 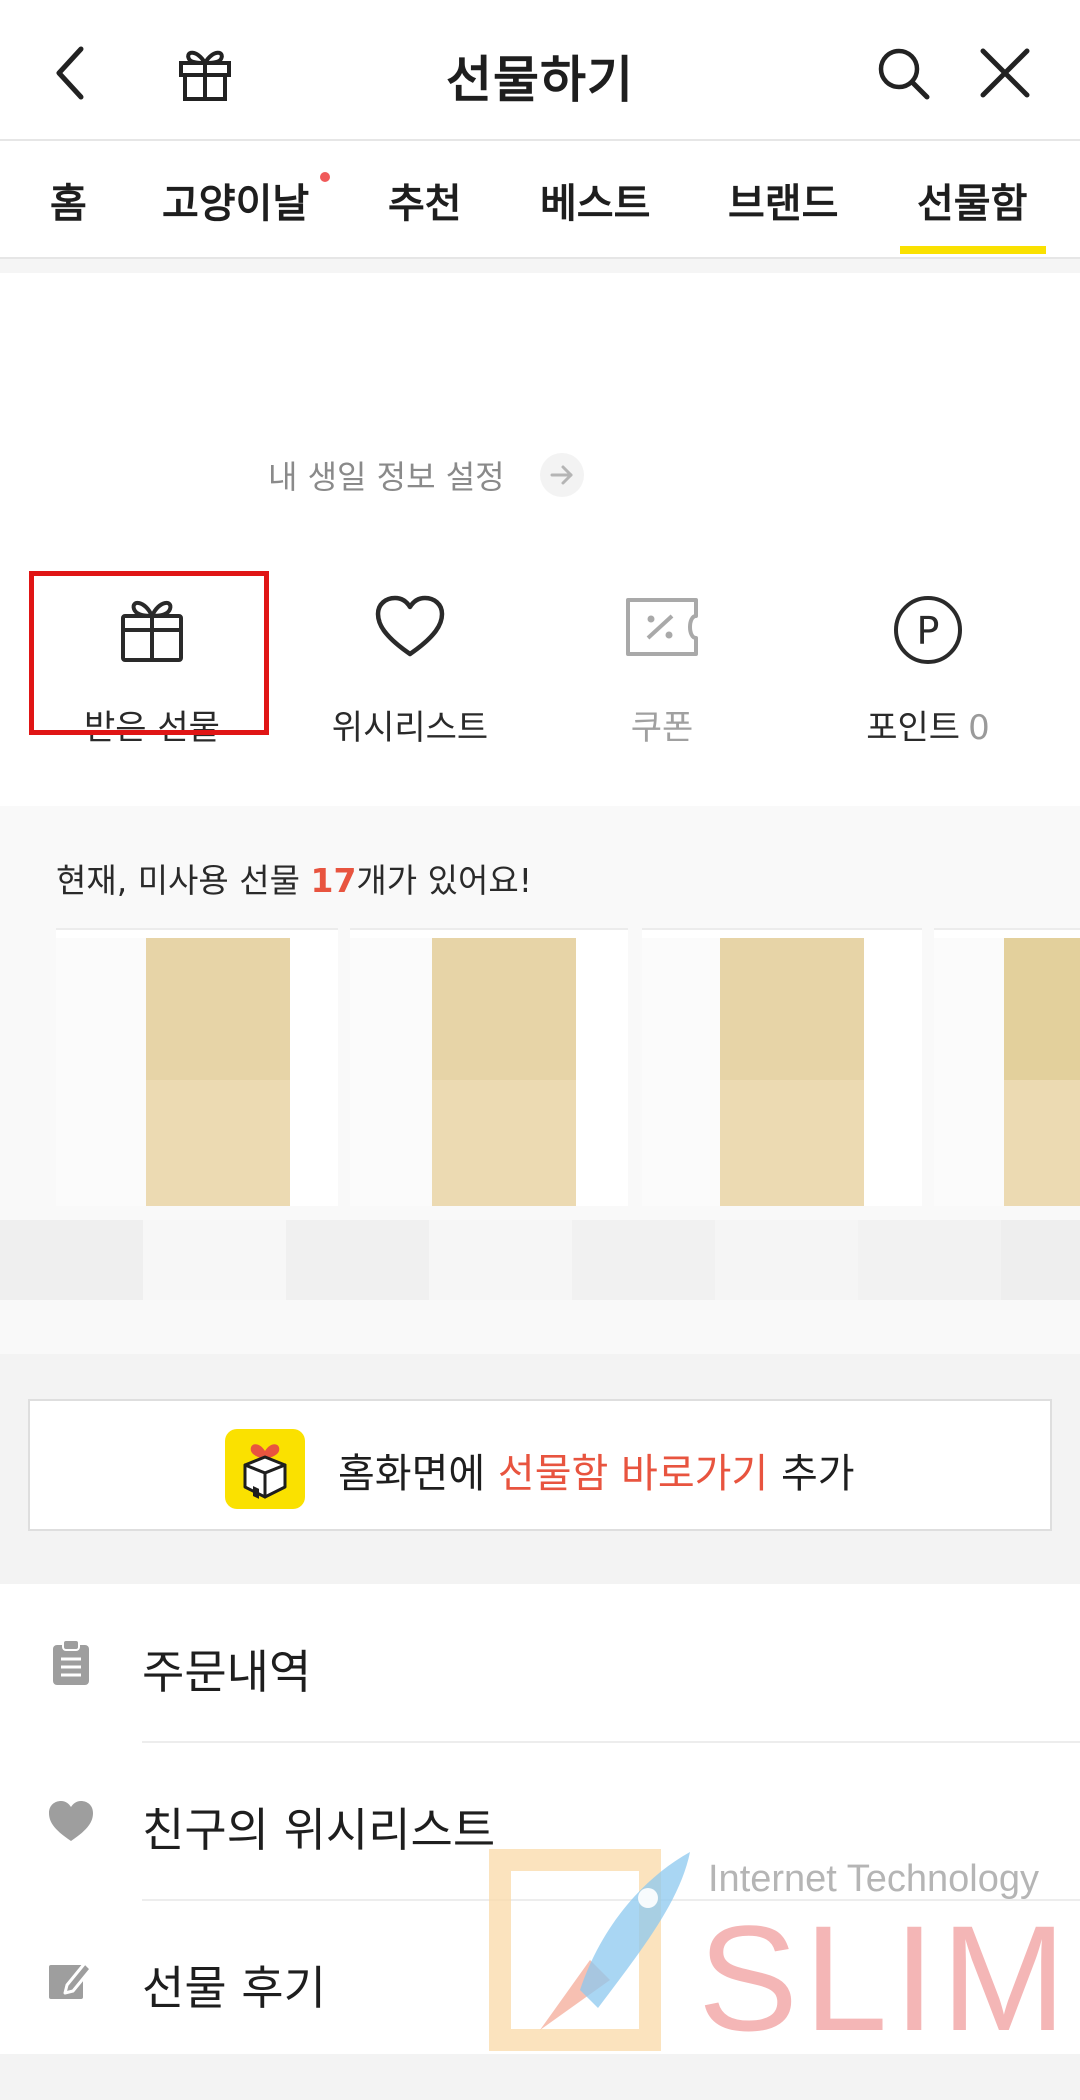 I want to click on tab-home: 홈, so click(x=68, y=200).